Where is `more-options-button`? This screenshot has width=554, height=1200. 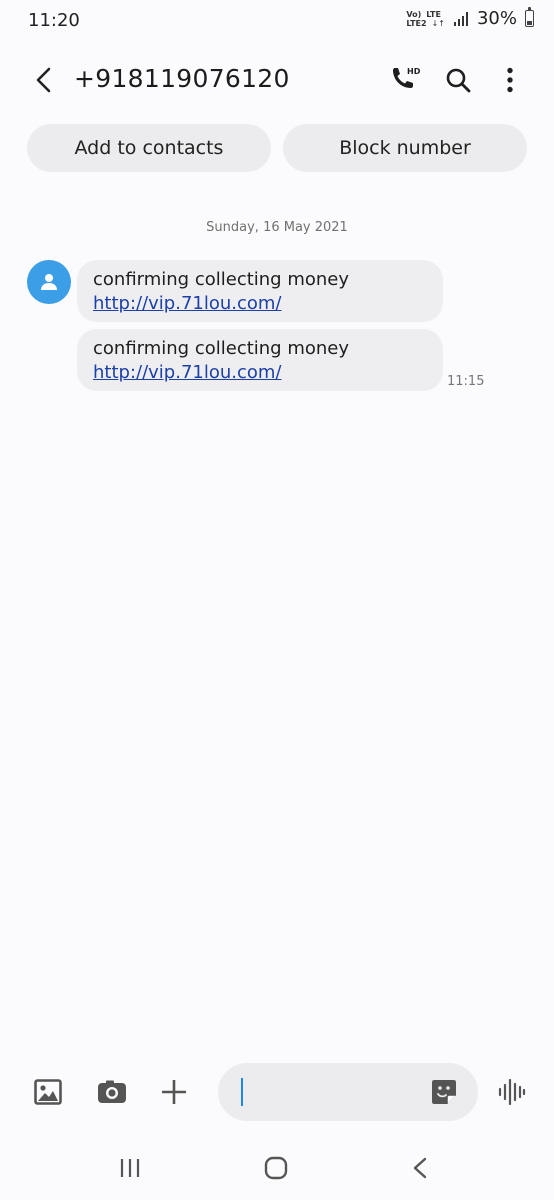
more-options-button is located at coordinates (510, 80).